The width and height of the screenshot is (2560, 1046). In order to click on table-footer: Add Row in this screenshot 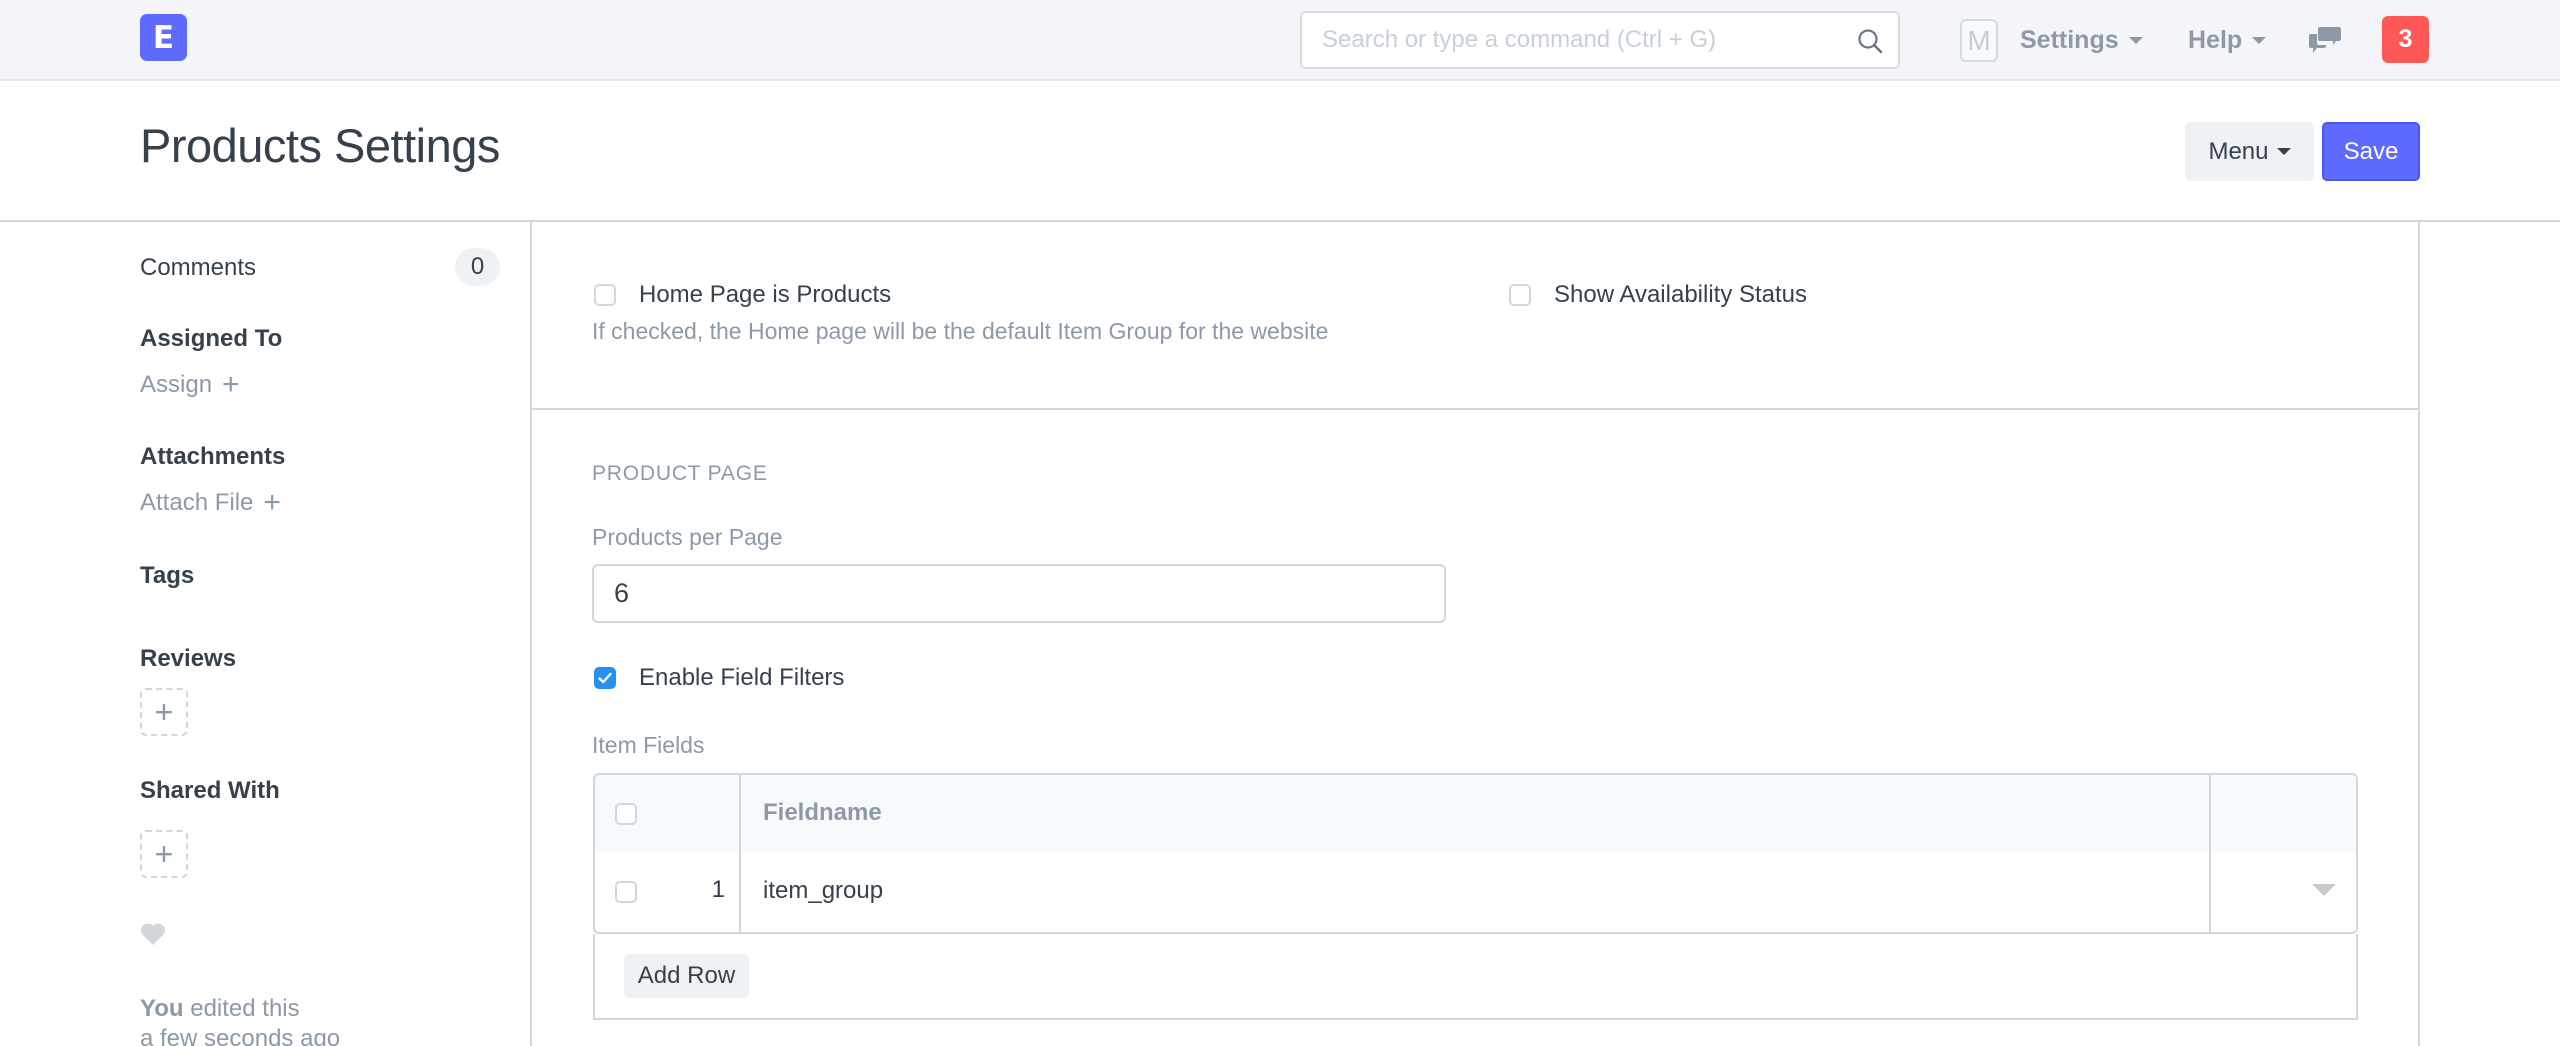, I will do `click(1475, 977)`.